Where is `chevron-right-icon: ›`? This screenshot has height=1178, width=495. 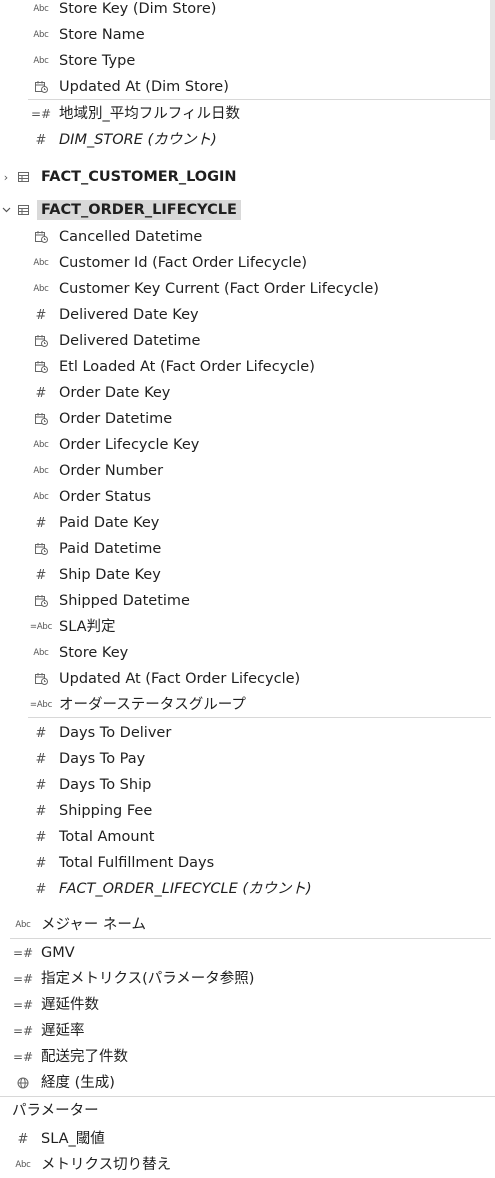
chevron-right-icon: › is located at coordinates (6, 177).